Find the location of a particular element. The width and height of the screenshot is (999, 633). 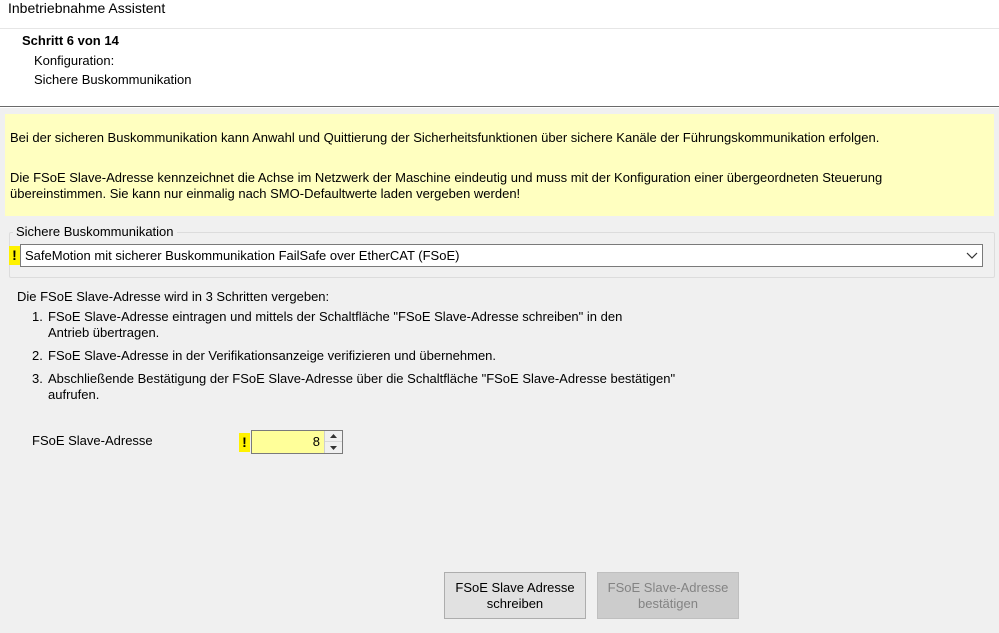

write-button-label-line1: FSoE Slave Adresse is located at coordinates (515, 587).